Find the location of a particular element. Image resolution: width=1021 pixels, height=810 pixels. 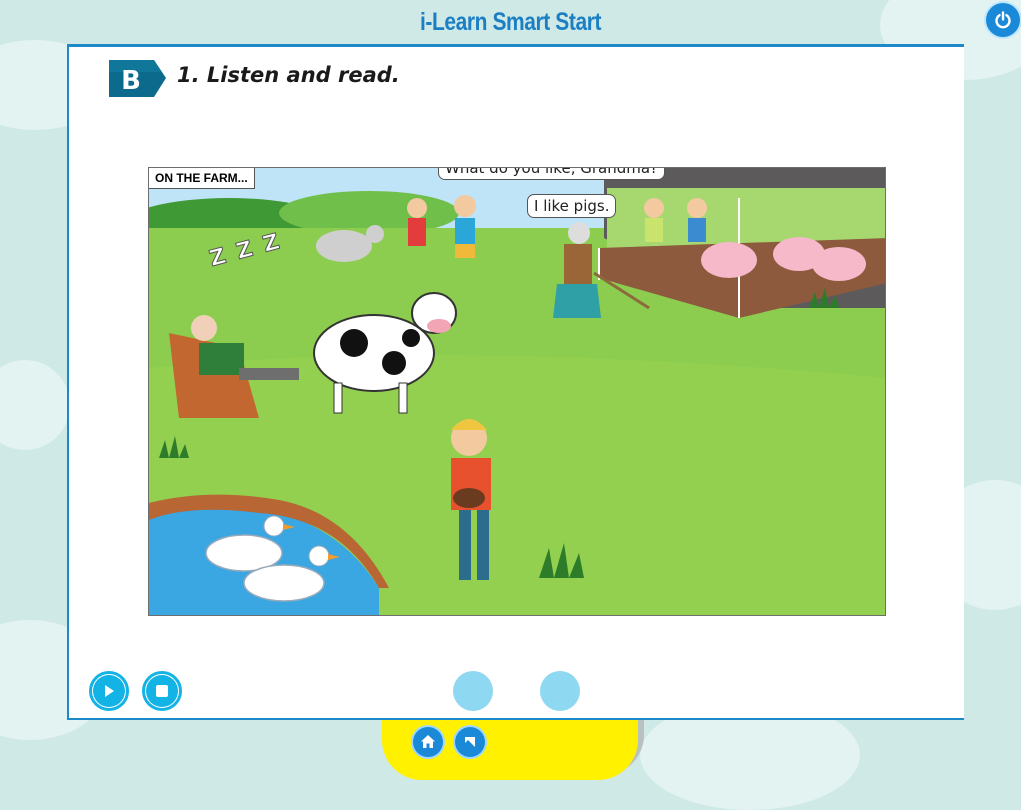

home-button is located at coordinates (428, 742).